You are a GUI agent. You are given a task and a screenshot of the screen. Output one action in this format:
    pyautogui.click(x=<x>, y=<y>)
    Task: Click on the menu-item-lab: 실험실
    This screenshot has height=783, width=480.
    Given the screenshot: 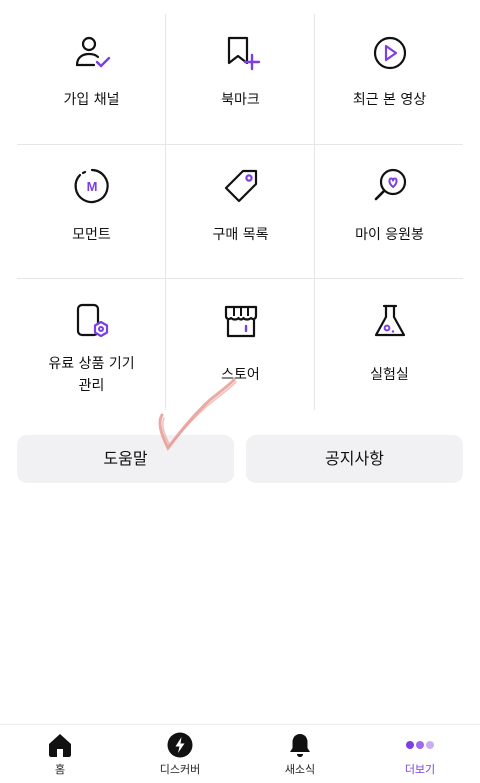 What is the action you would take?
    pyautogui.click(x=389, y=343)
    